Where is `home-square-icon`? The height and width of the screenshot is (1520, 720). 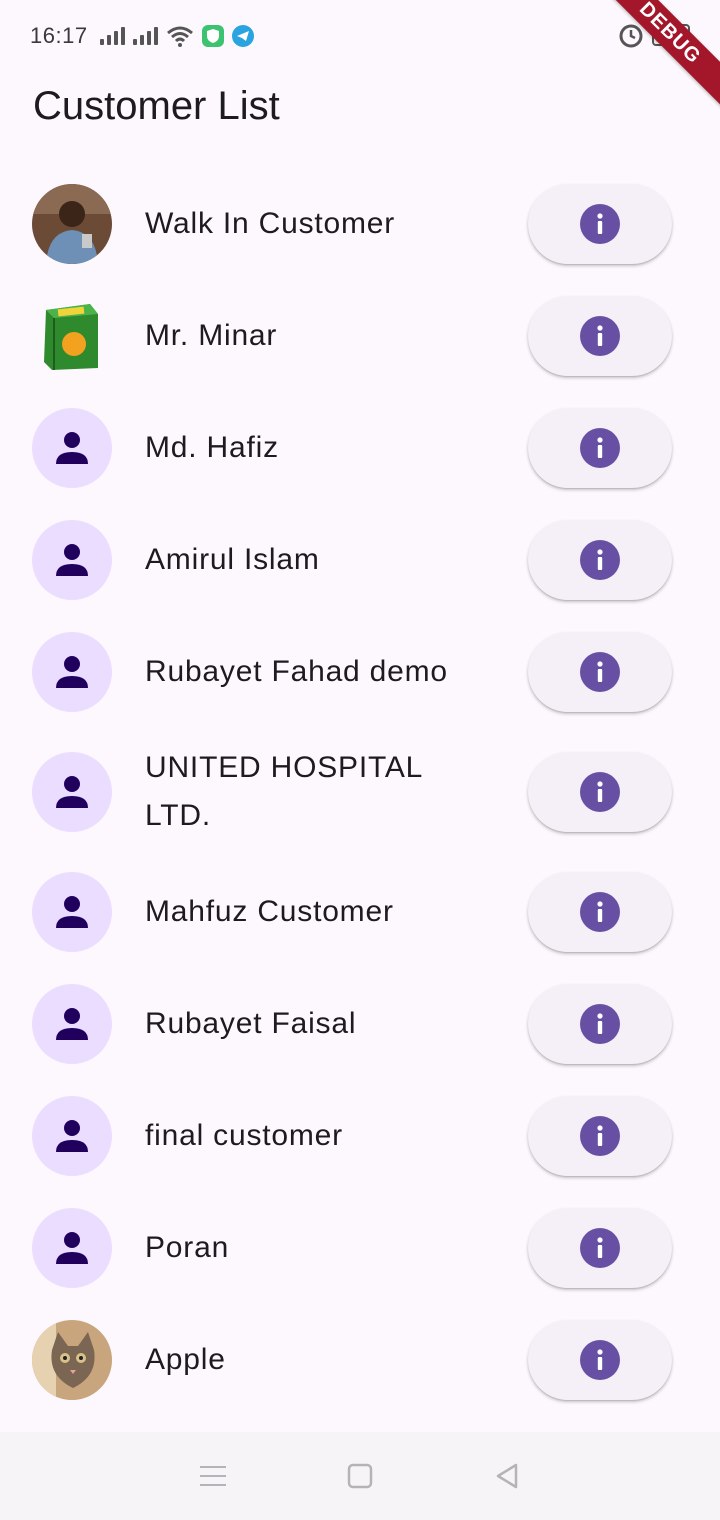
home-square-icon is located at coordinates (360, 1476).